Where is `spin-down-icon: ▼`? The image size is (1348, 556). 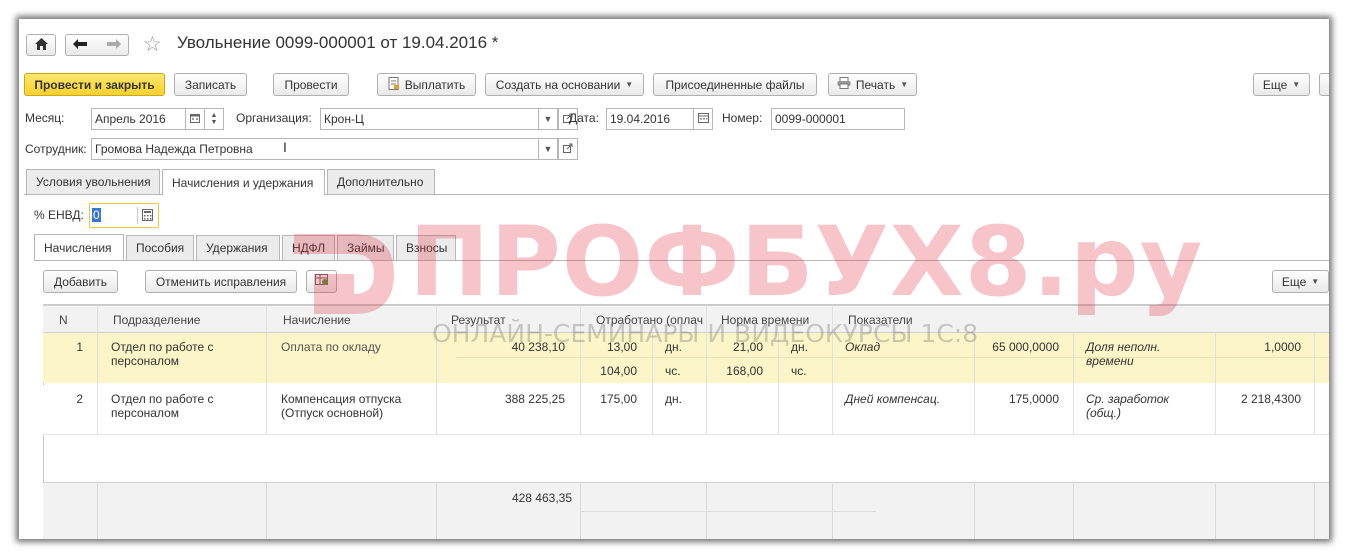 spin-down-icon: ▼ is located at coordinates (214, 122).